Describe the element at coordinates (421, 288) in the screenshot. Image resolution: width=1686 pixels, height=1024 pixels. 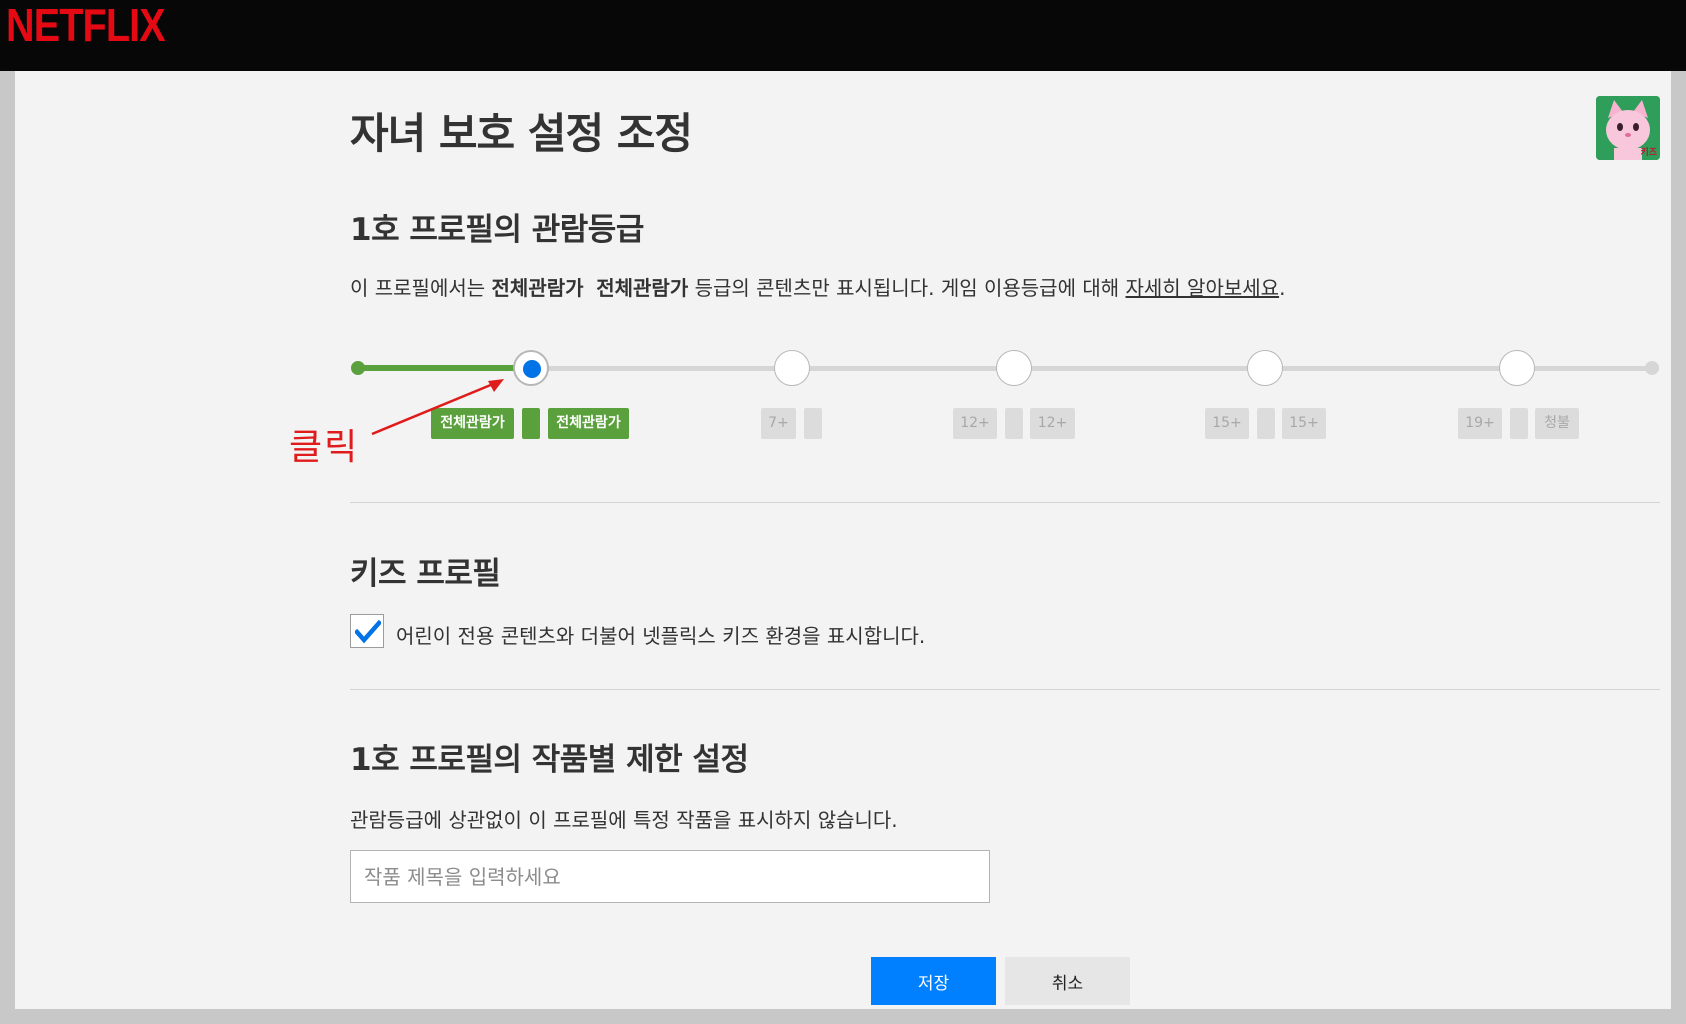
I see `rating-desc-prefix: 이 프로필에서는` at that location.